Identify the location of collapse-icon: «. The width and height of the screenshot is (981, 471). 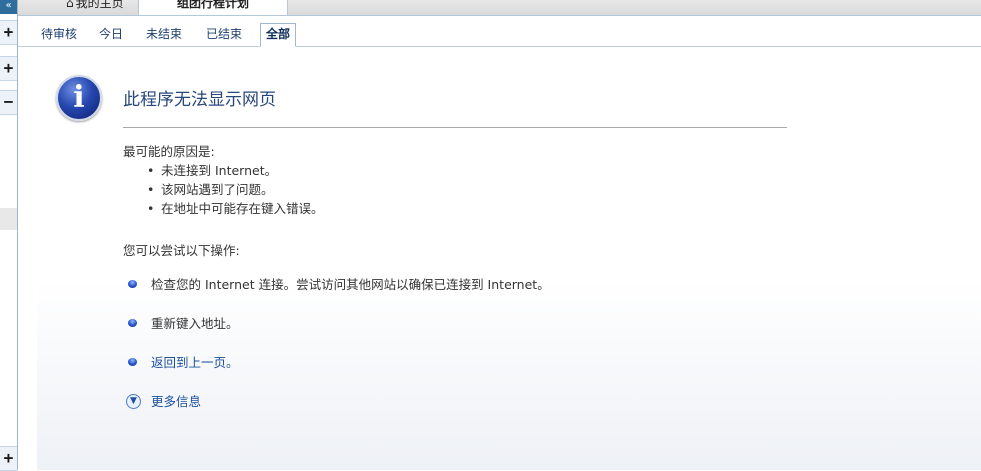
(8, 7).